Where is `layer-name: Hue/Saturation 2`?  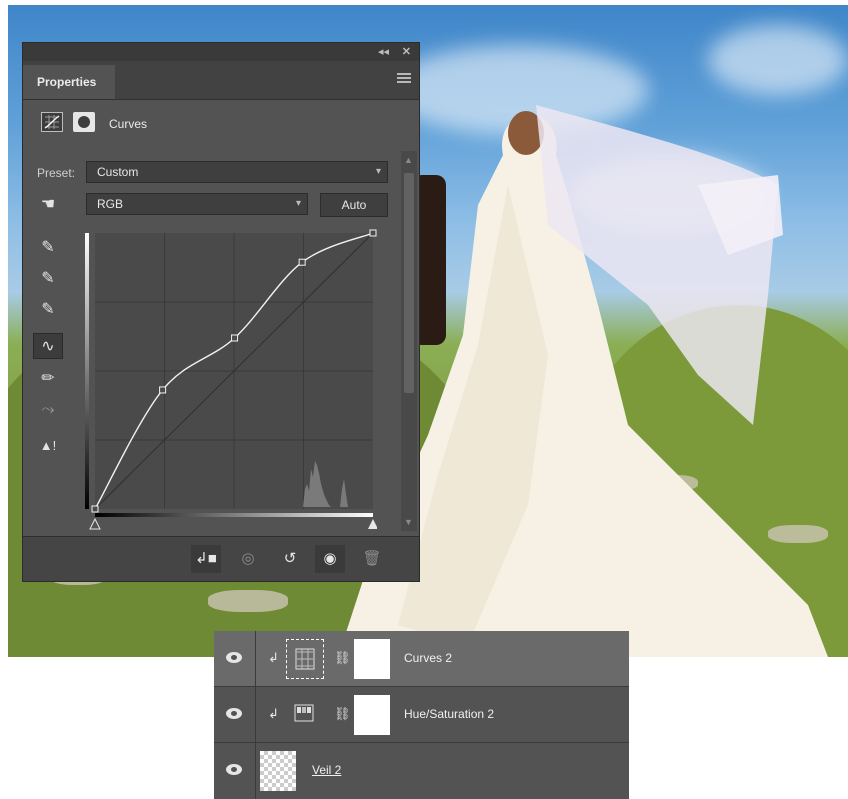
layer-name: Hue/Saturation 2 is located at coordinates (449, 714).